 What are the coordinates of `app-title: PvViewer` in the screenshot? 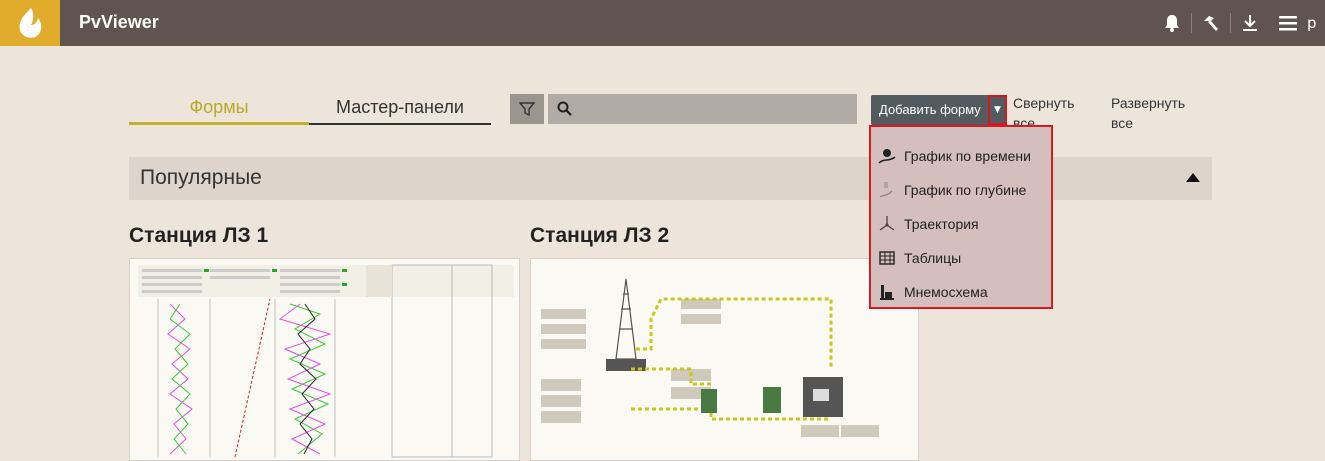 It's located at (119, 22).